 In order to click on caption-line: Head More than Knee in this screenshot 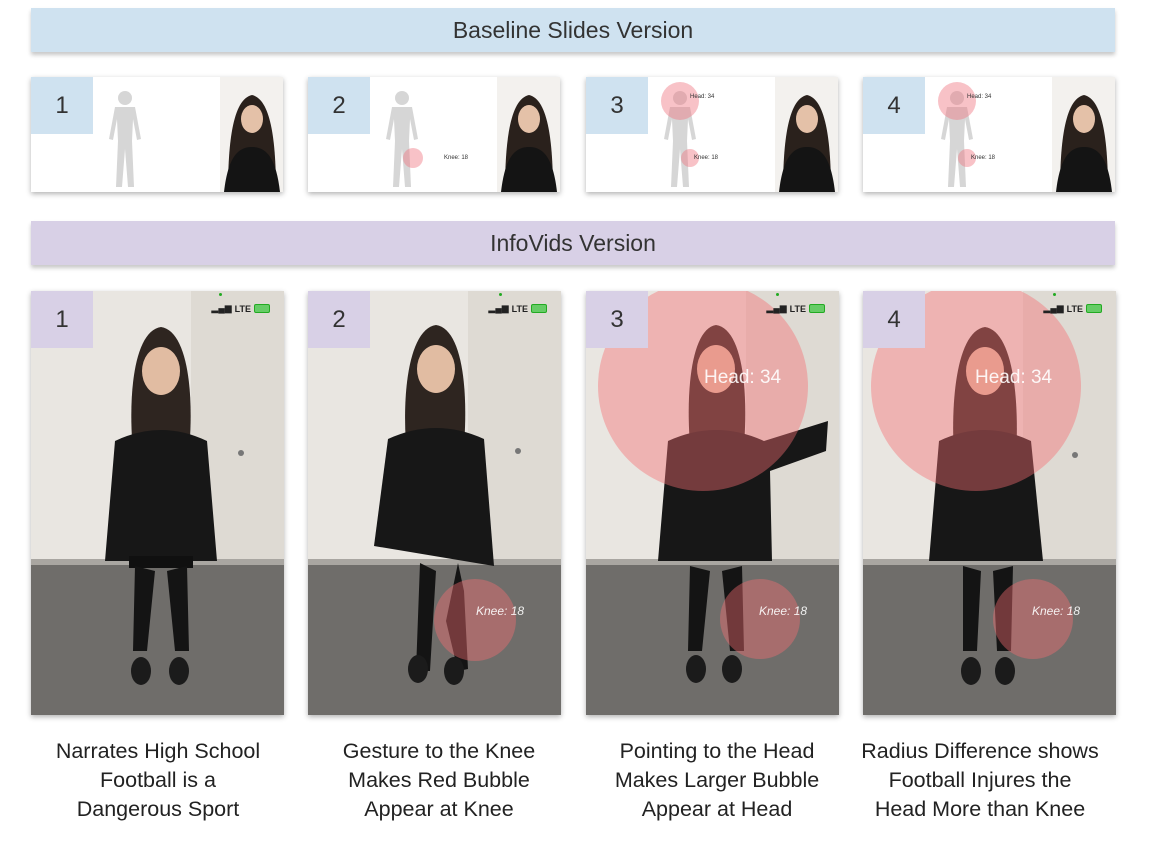, I will do `click(980, 809)`.